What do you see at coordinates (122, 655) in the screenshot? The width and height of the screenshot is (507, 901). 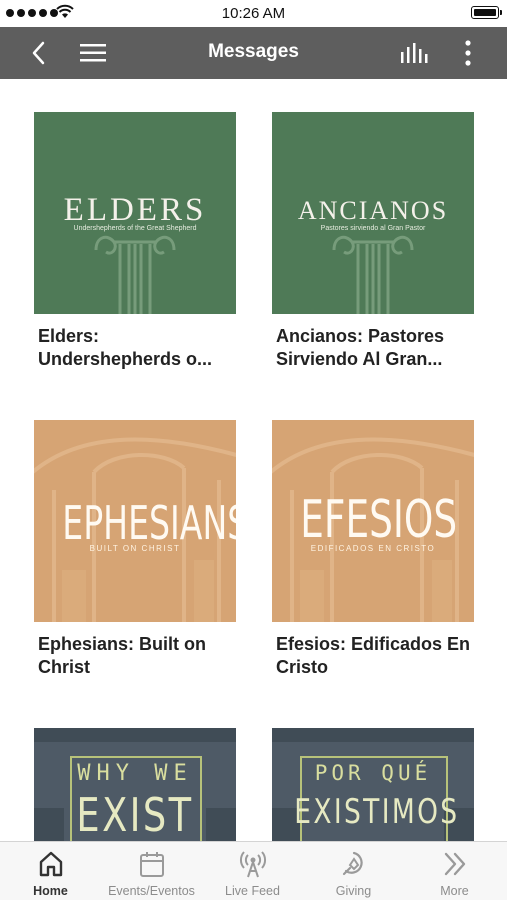 I see `series-title: Ephesians: Built on Christ` at bounding box center [122, 655].